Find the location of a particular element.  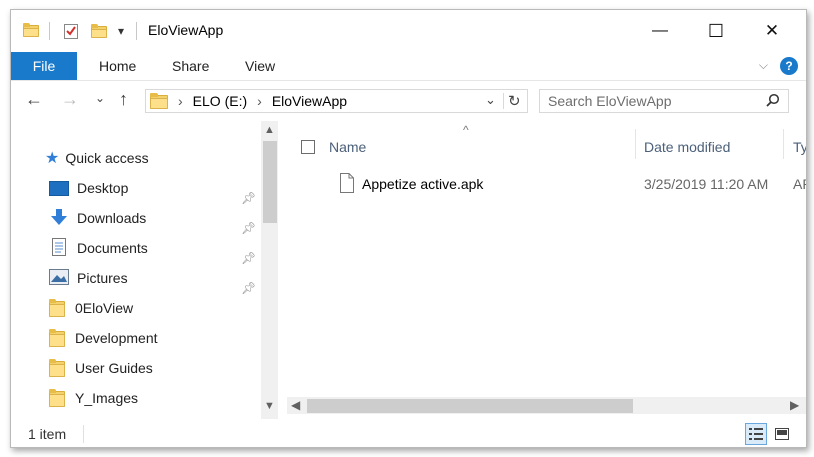

large-icons-view-button is located at coordinates (782, 434).